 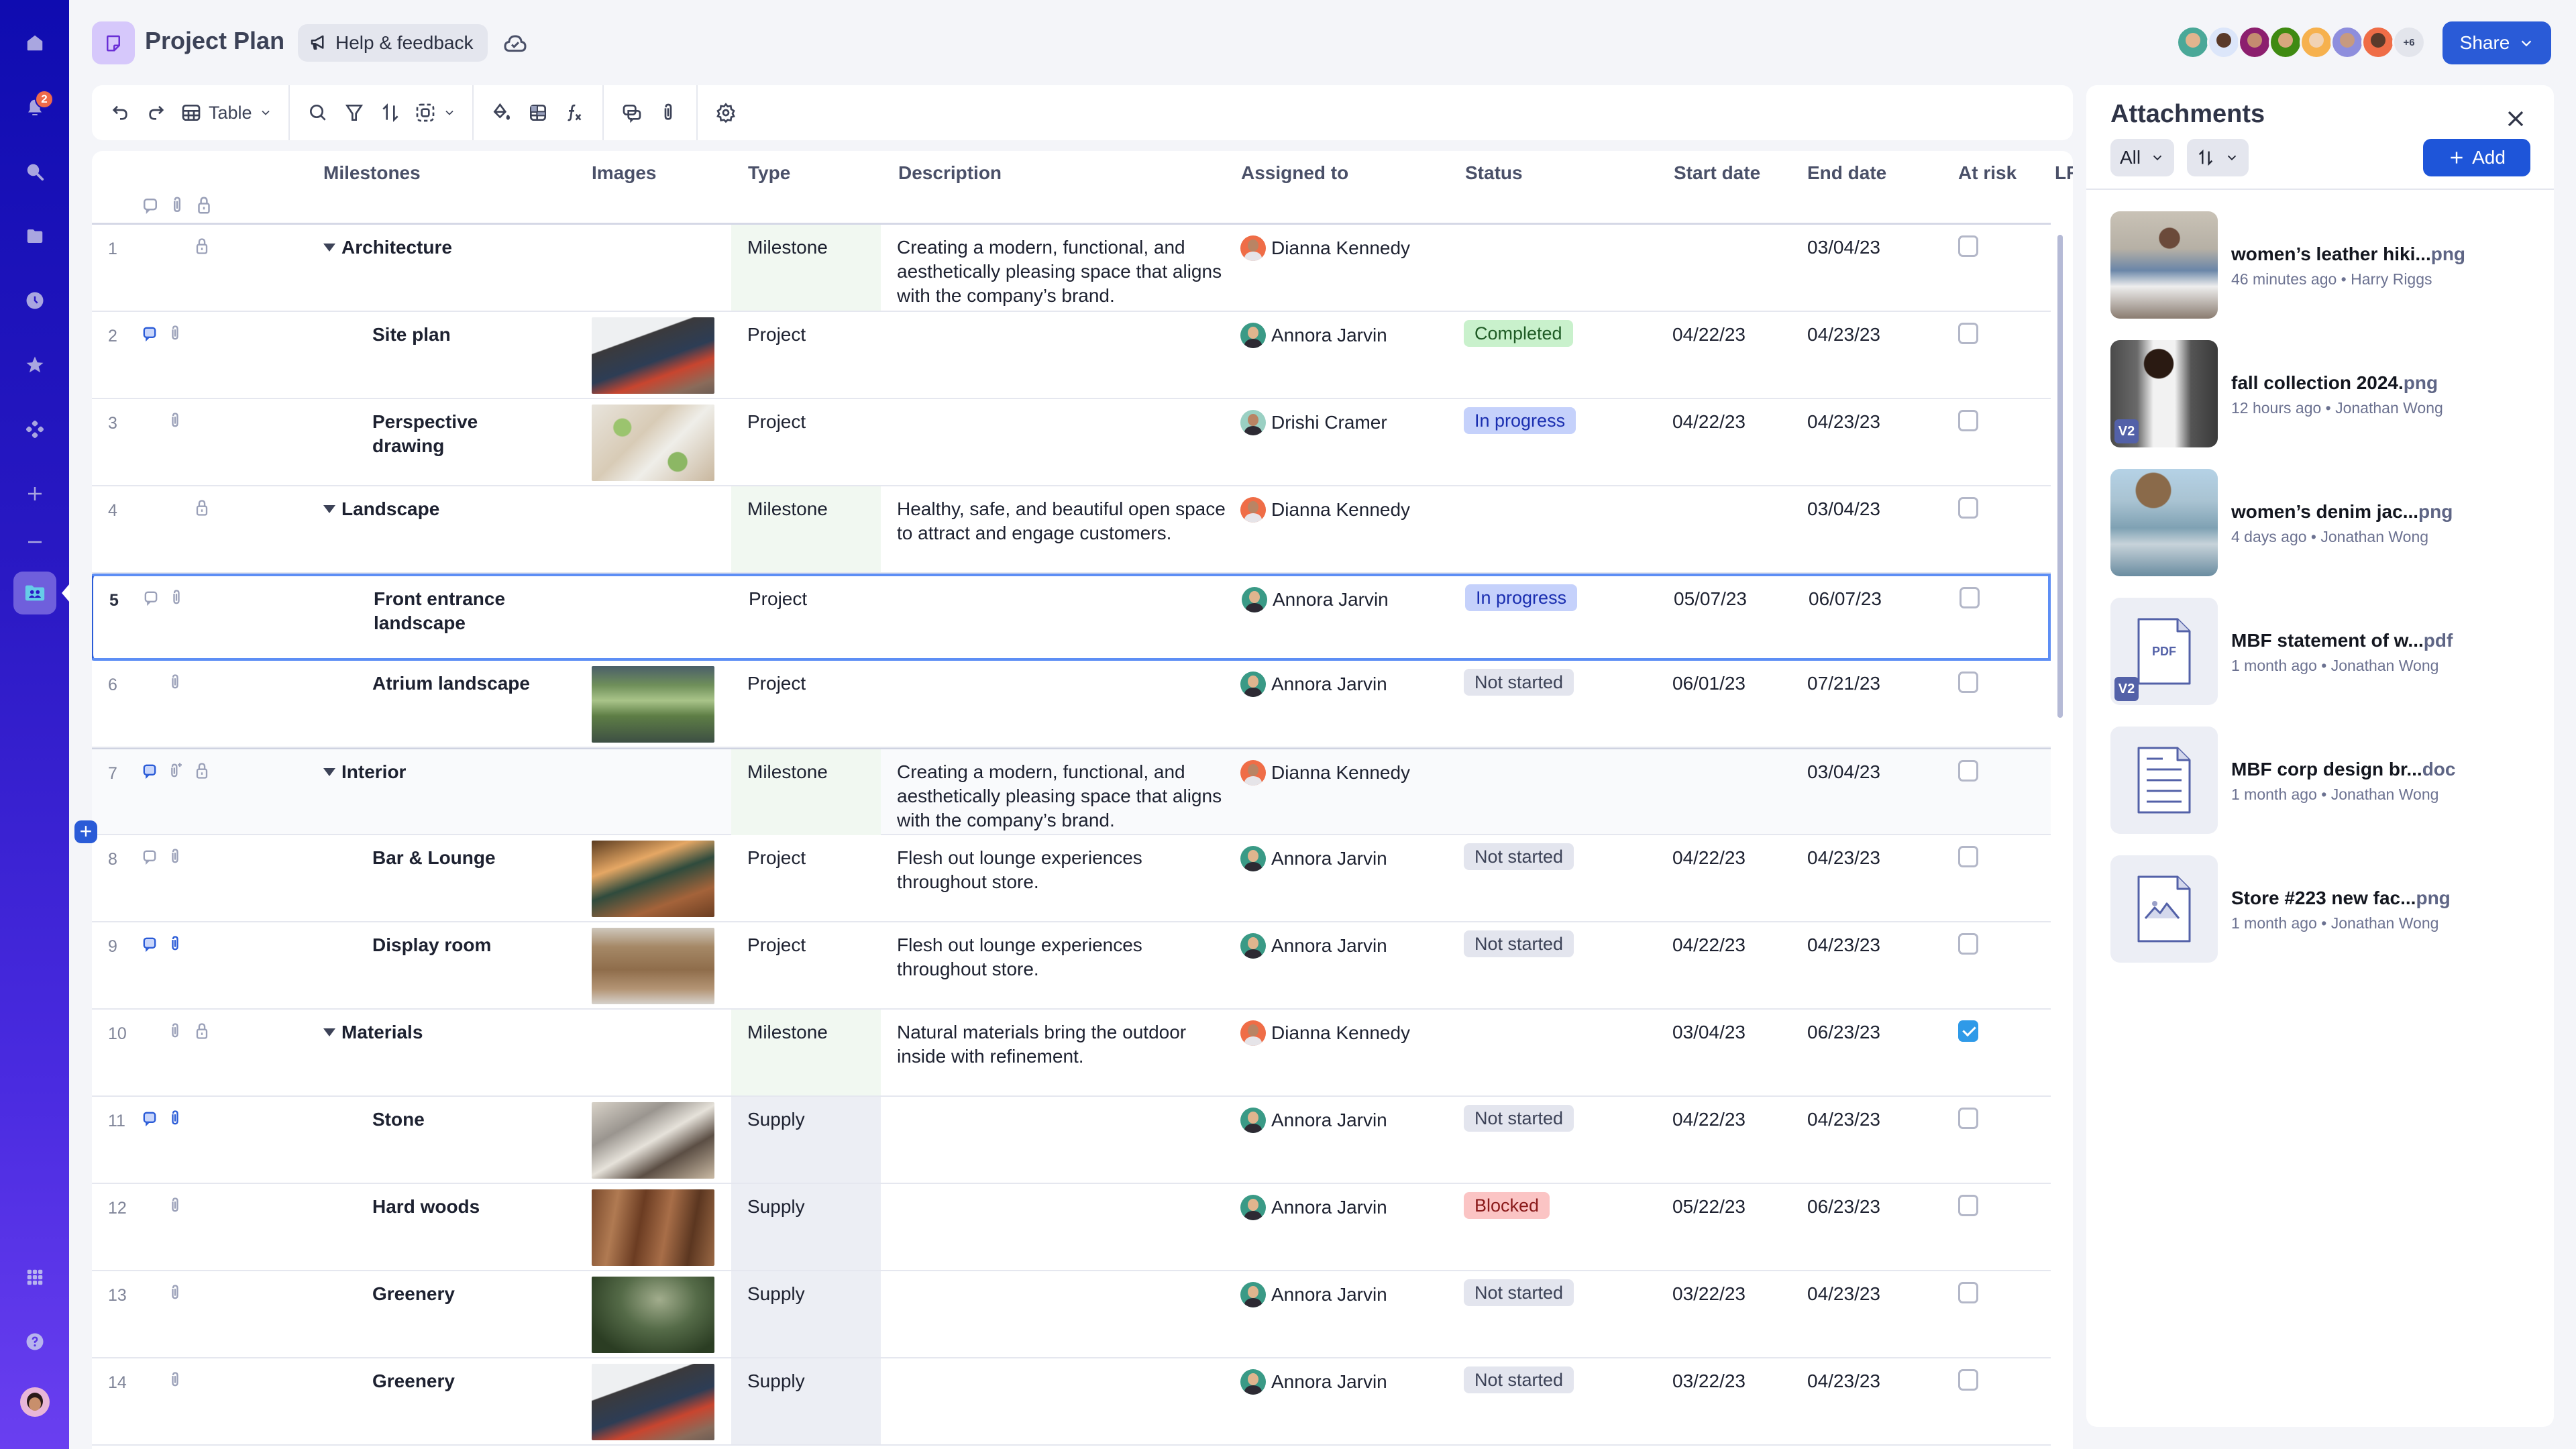 I want to click on row-number: 9, so click(x=112, y=946).